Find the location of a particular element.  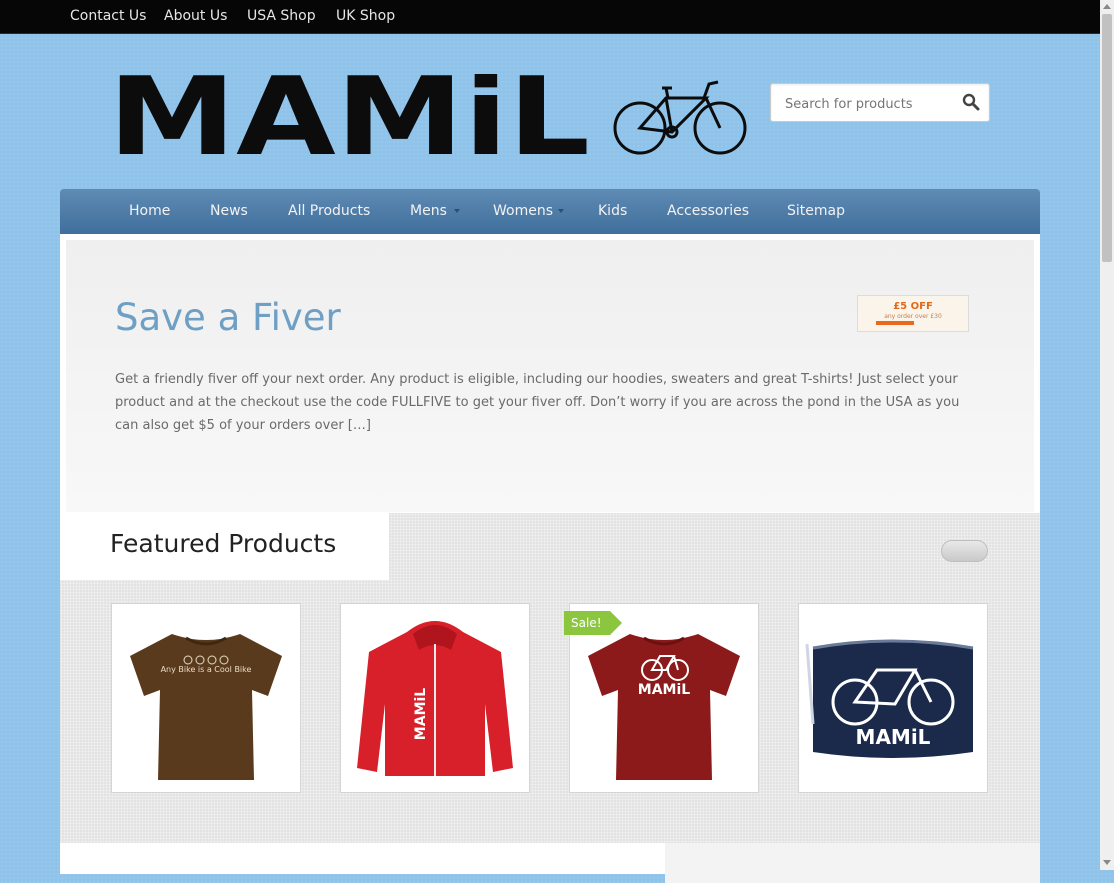

slider-toggle is located at coordinates (964, 551).